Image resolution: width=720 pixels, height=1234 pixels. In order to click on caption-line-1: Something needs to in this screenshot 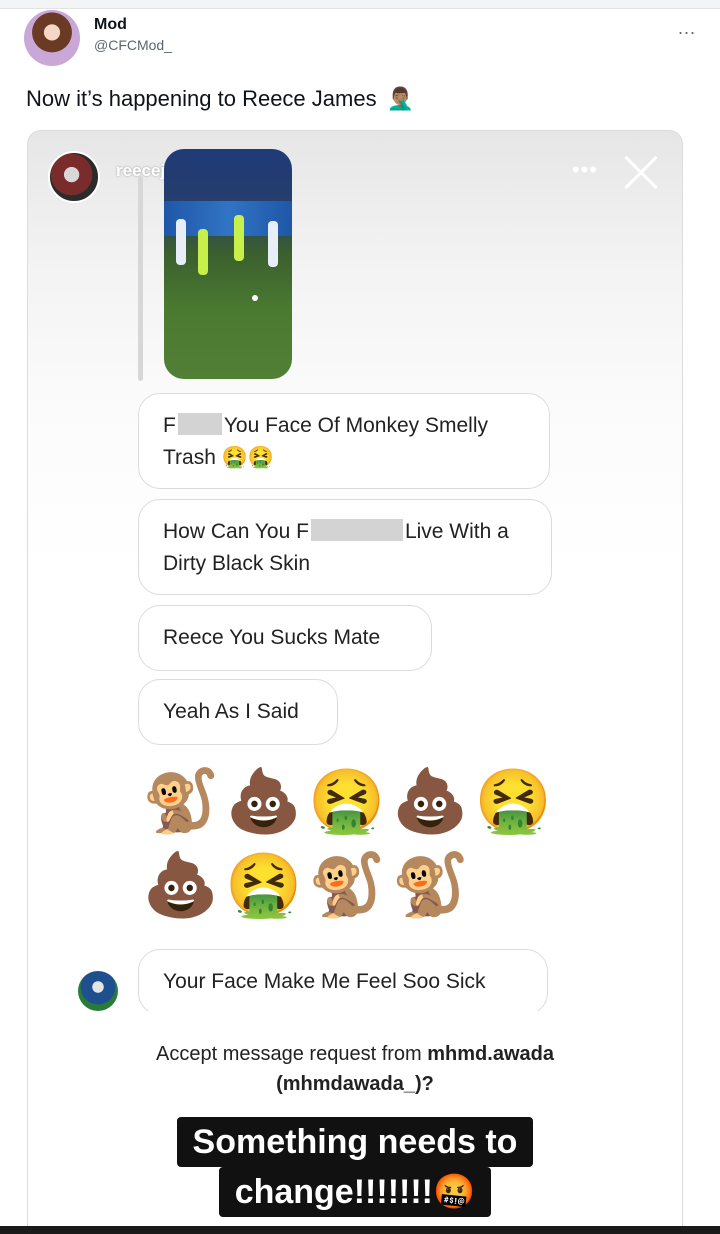, I will do `click(355, 1142)`.